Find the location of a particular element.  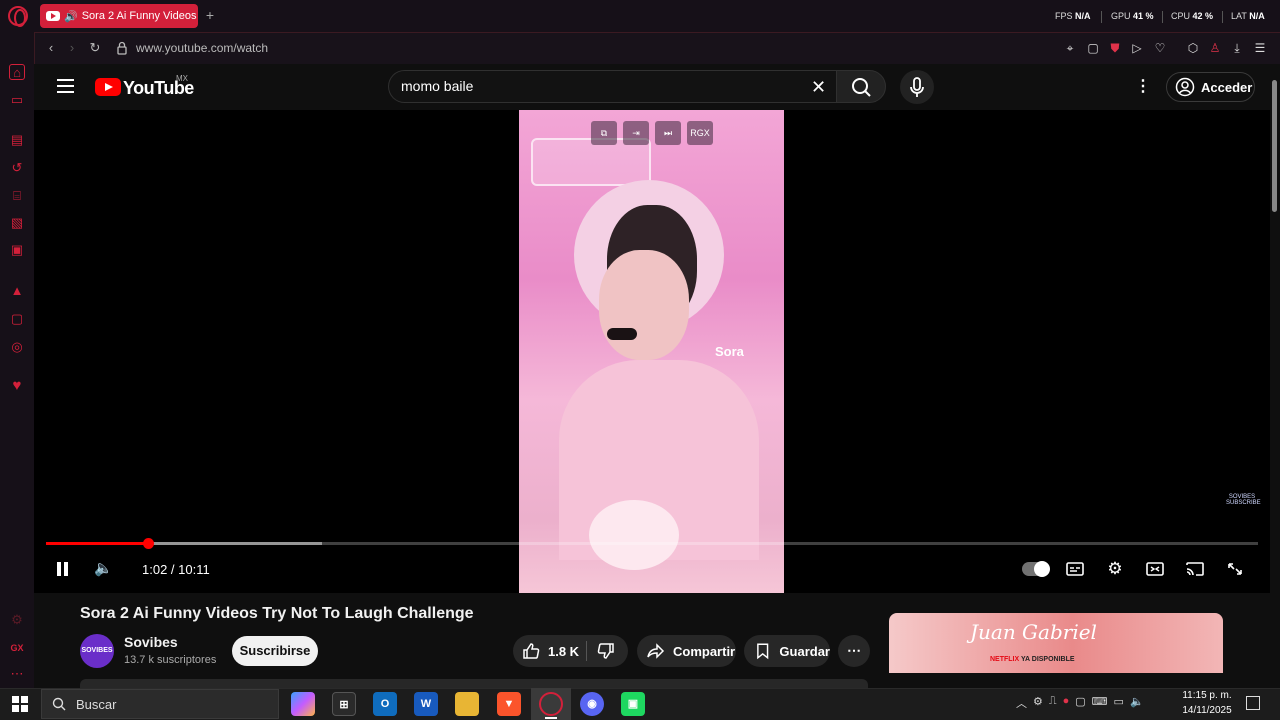

app-icon: ▲ is located at coordinates (17, 291).